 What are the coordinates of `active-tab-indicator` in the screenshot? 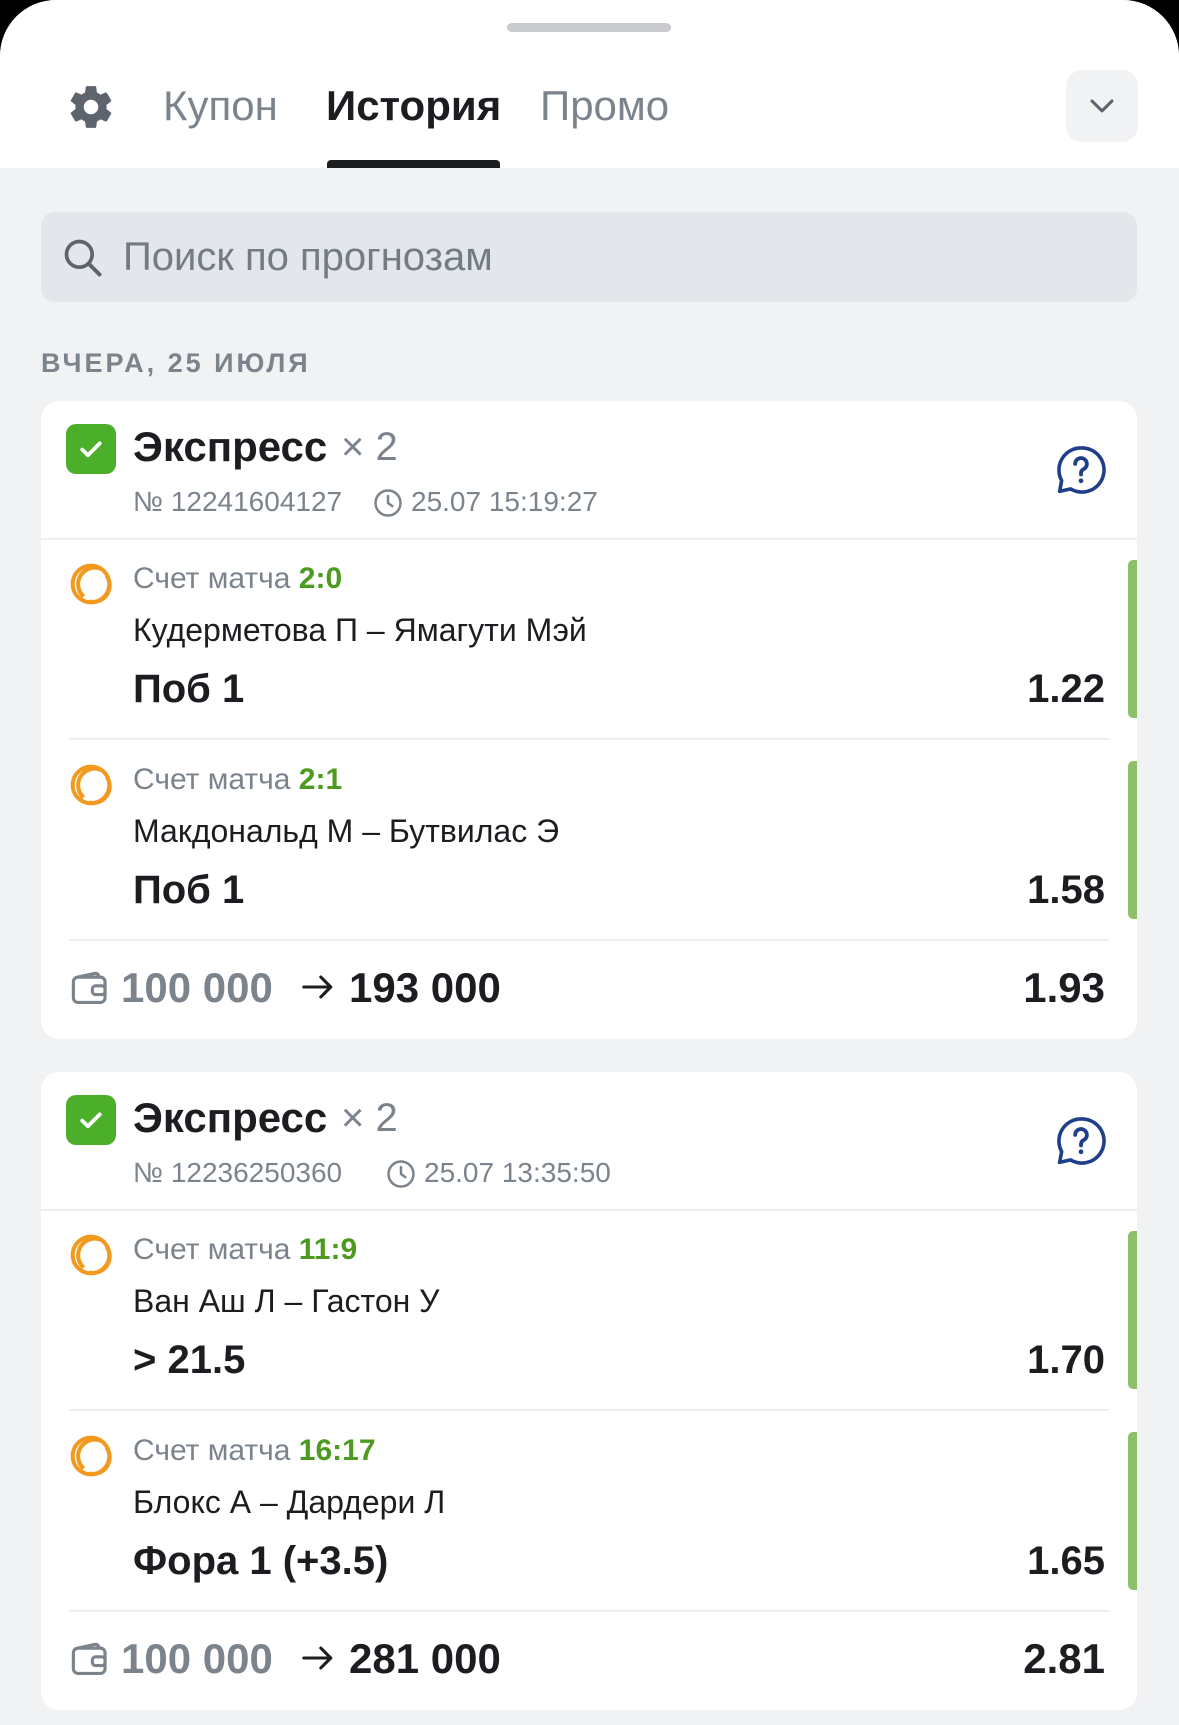 It's located at (413, 164).